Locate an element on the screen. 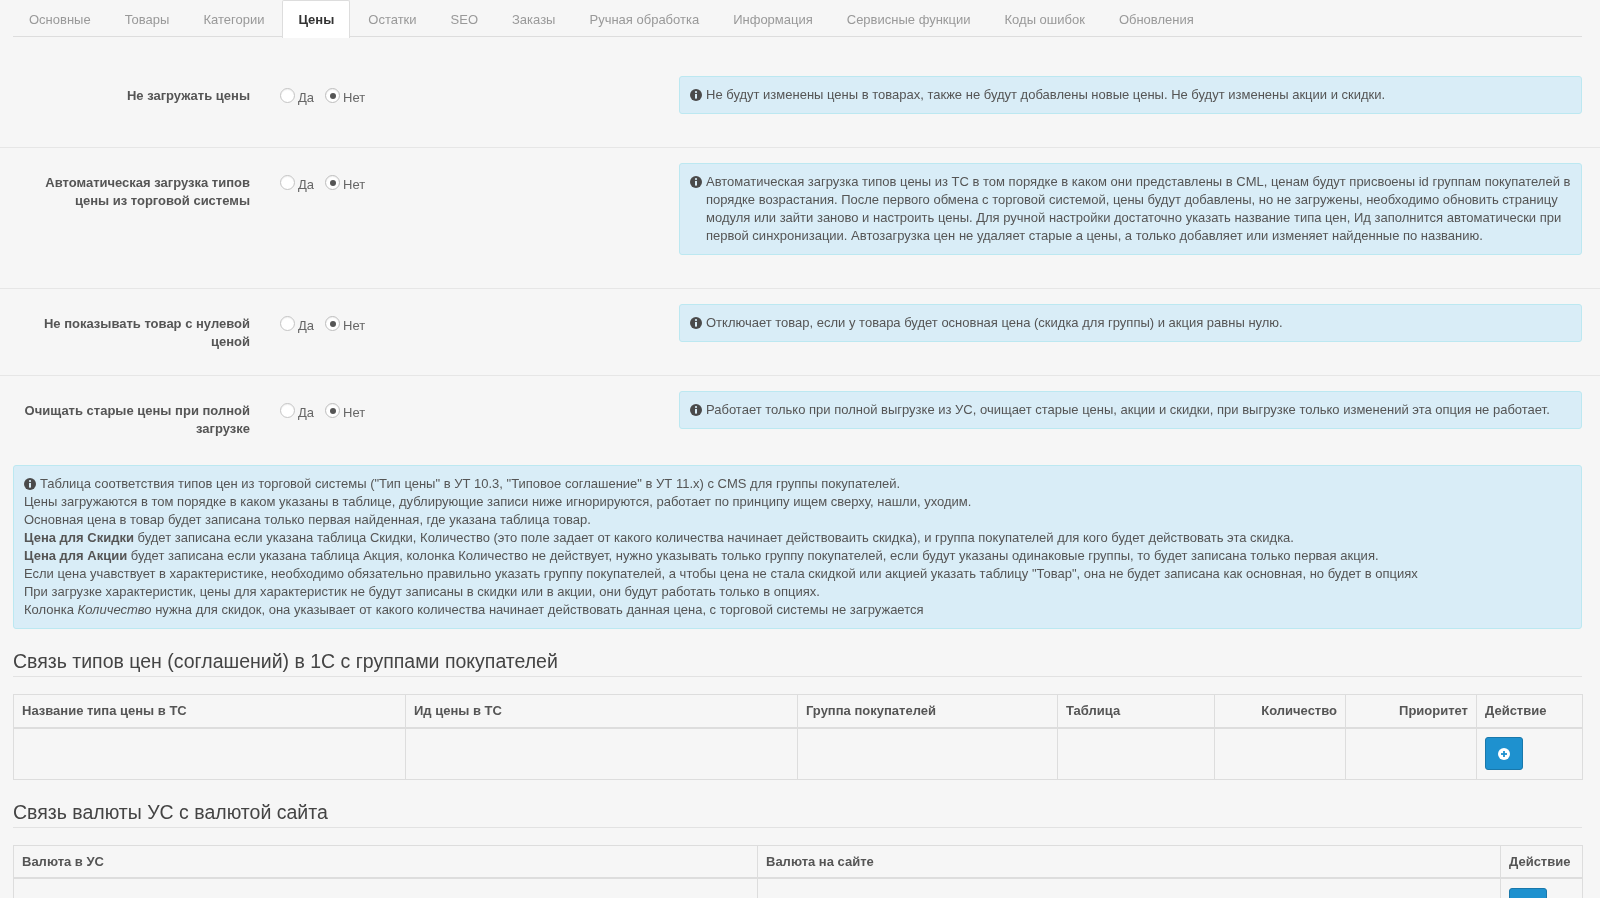 Image resolution: width=1600 pixels, height=898 pixels. notice-text: Основная цена в товар будет записана только первая найденная, где указана таблица товар. is located at coordinates (307, 520).